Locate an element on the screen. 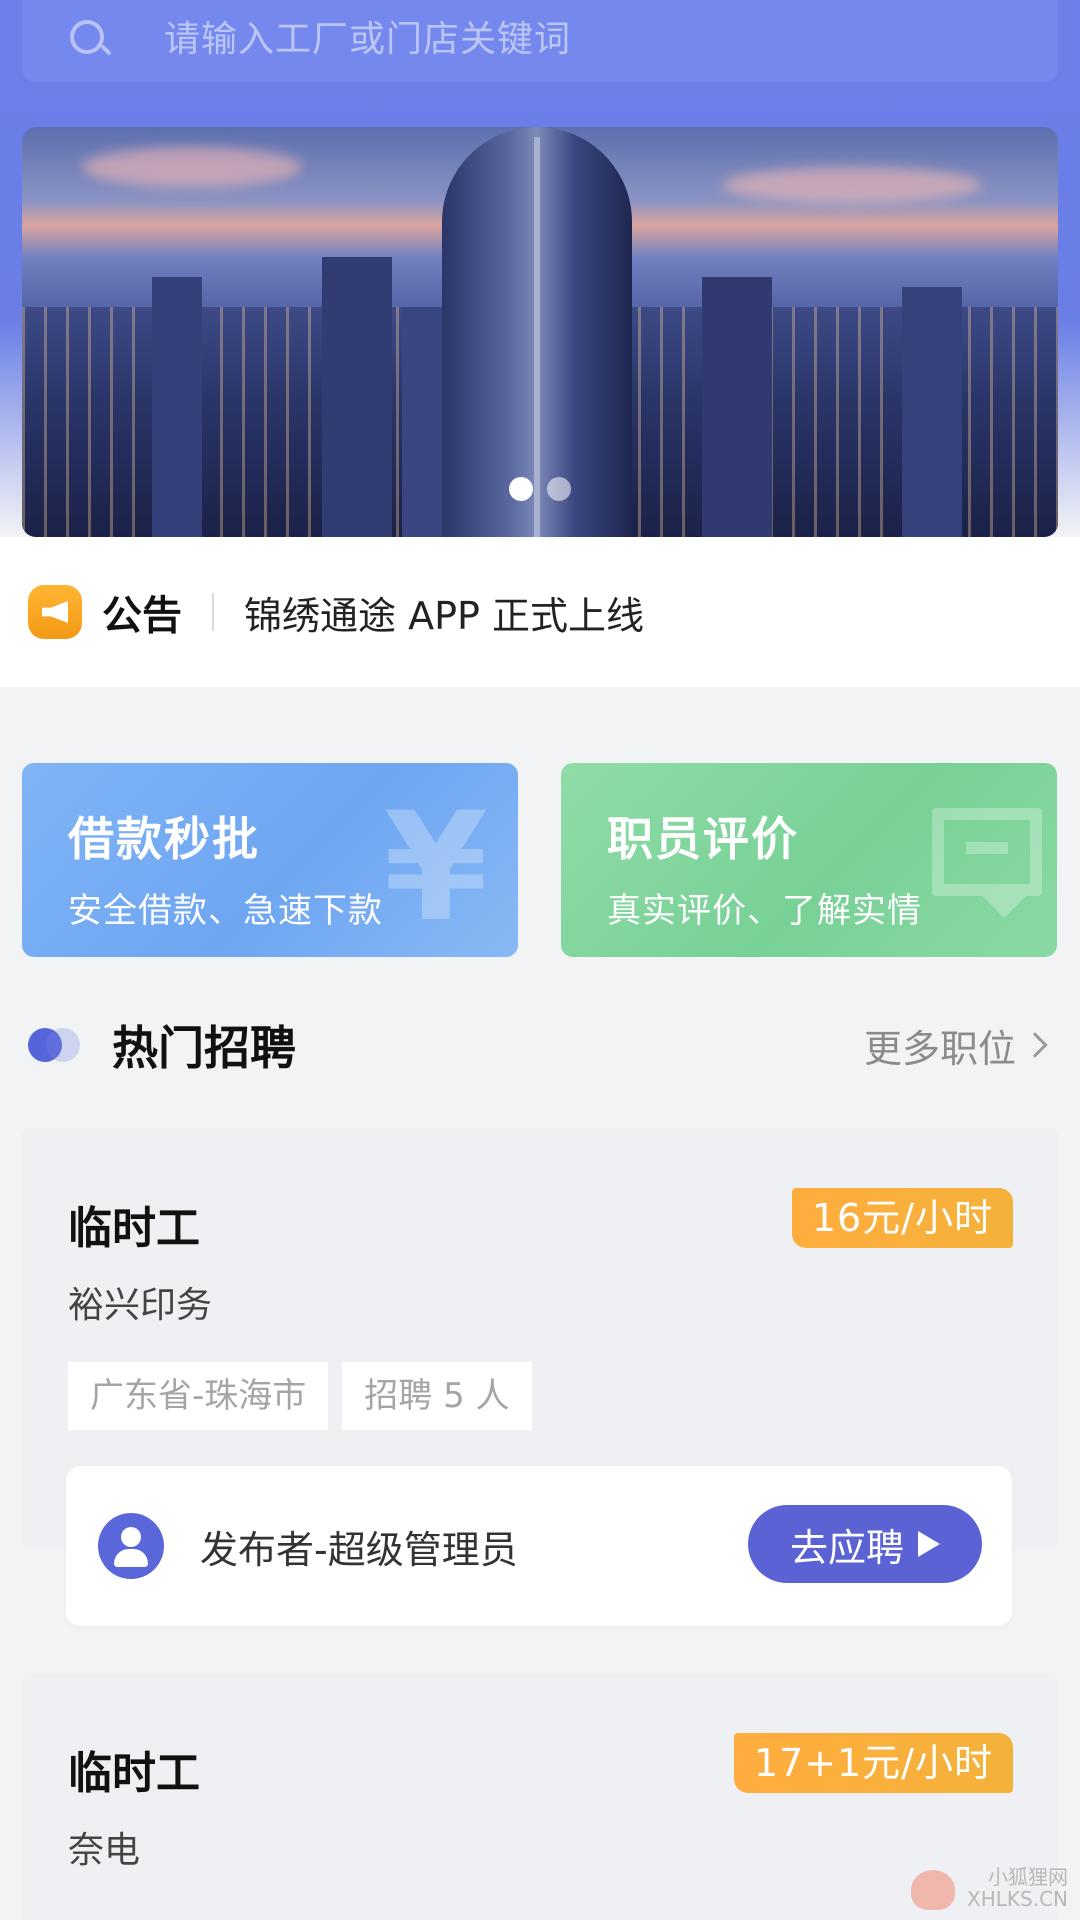 The width and height of the screenshot is (1080, 1920). more-jobs-link: 更多职位 is located at coordinates (956, 1045).